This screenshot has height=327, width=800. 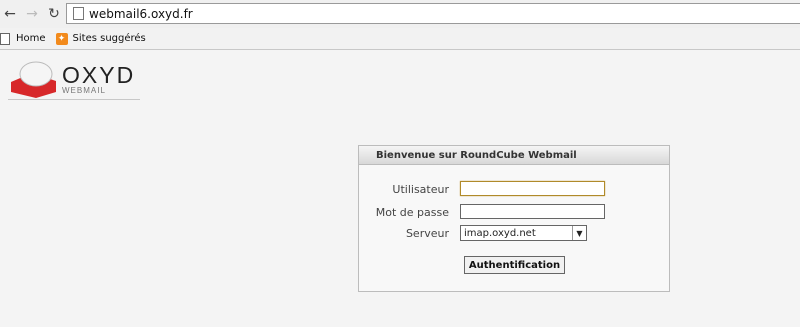 I want to click on back-arrow-icon: ←, so click(x=10, y=14).